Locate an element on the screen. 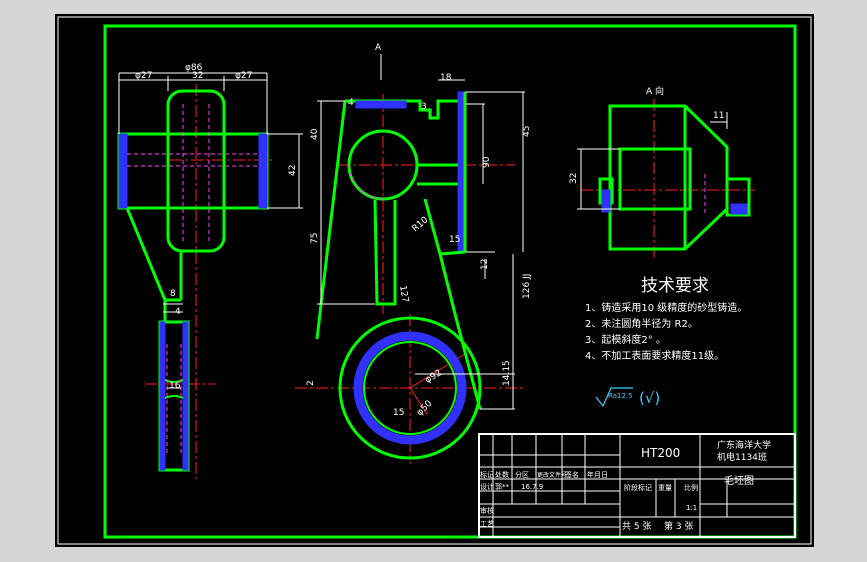  design-date: 16.7.9 is located at coordinates (532, 487).